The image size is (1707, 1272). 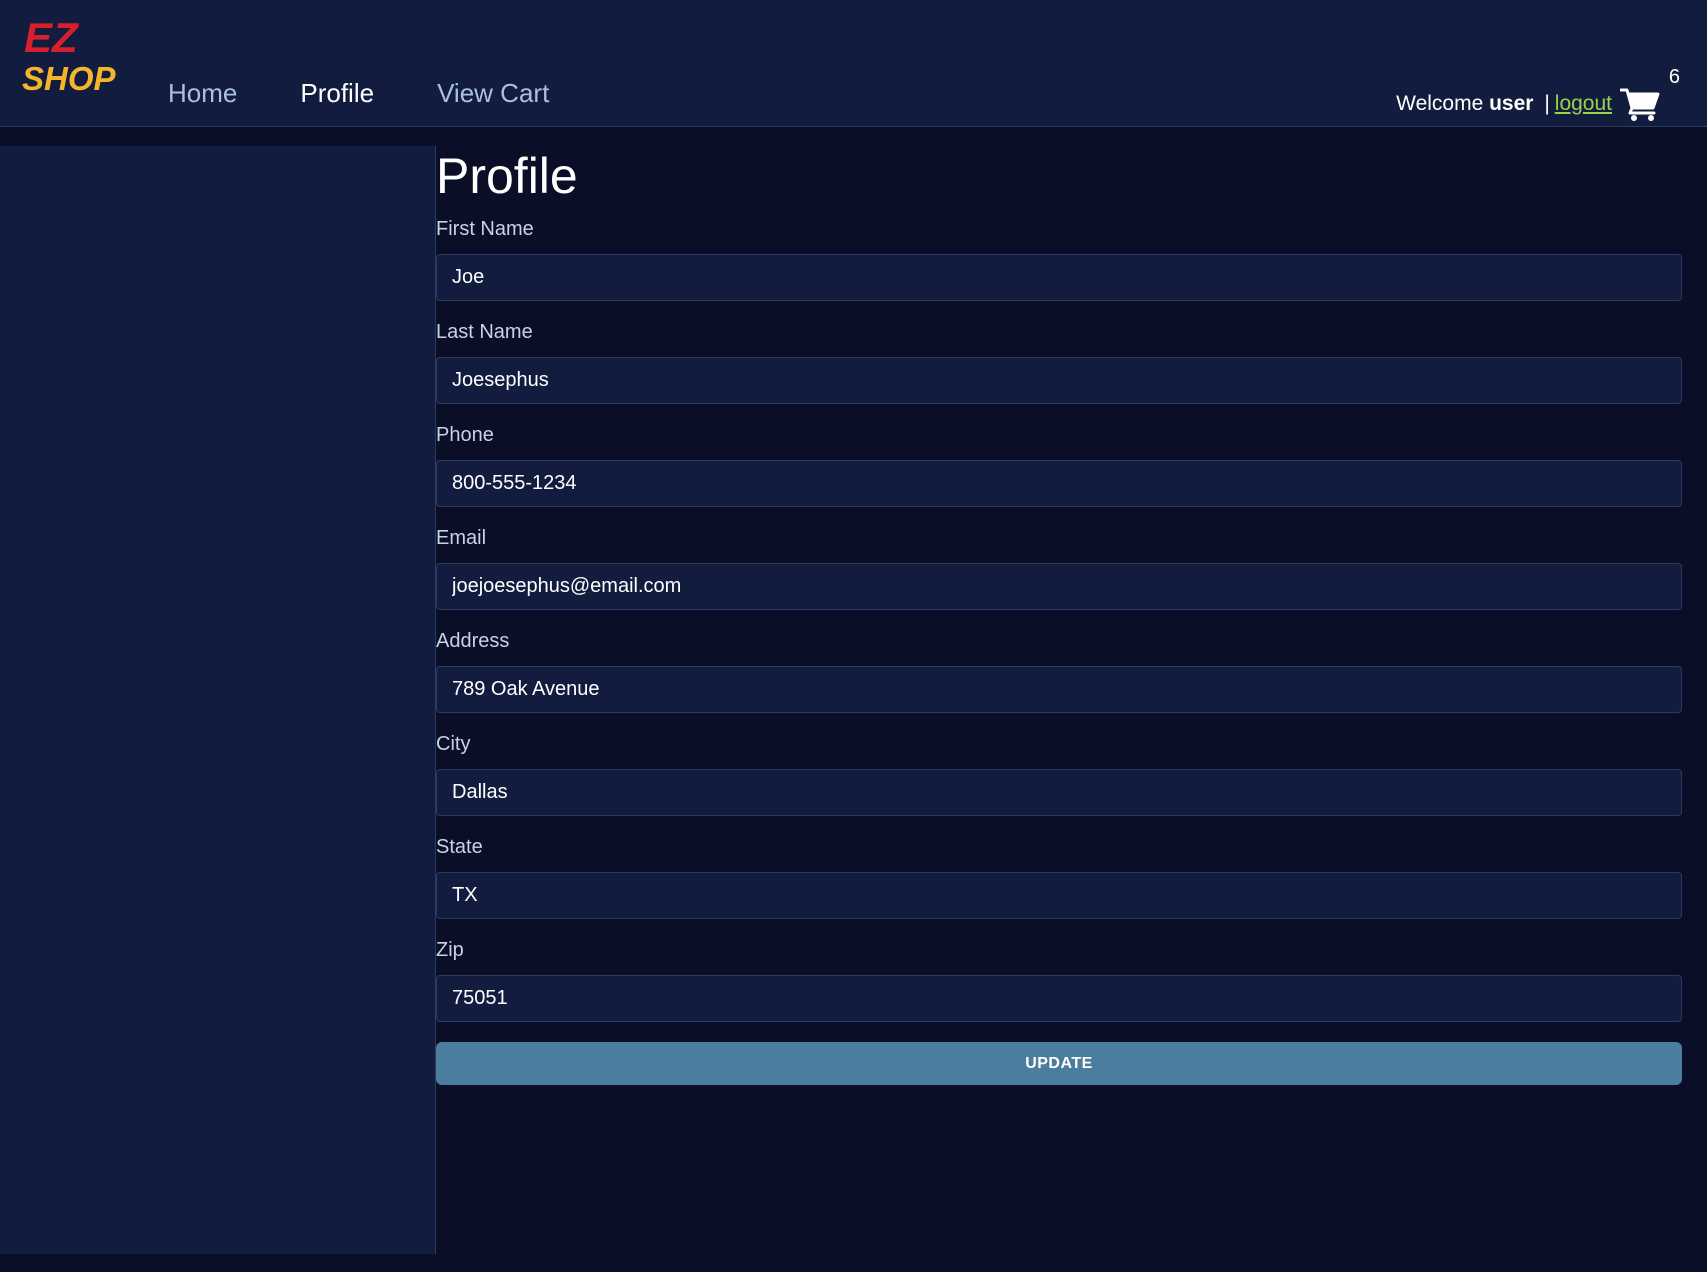 What do you see at coordinates (459, 847) in the screenshot?
I see `state-label: State` at bounding box center [459, 847].